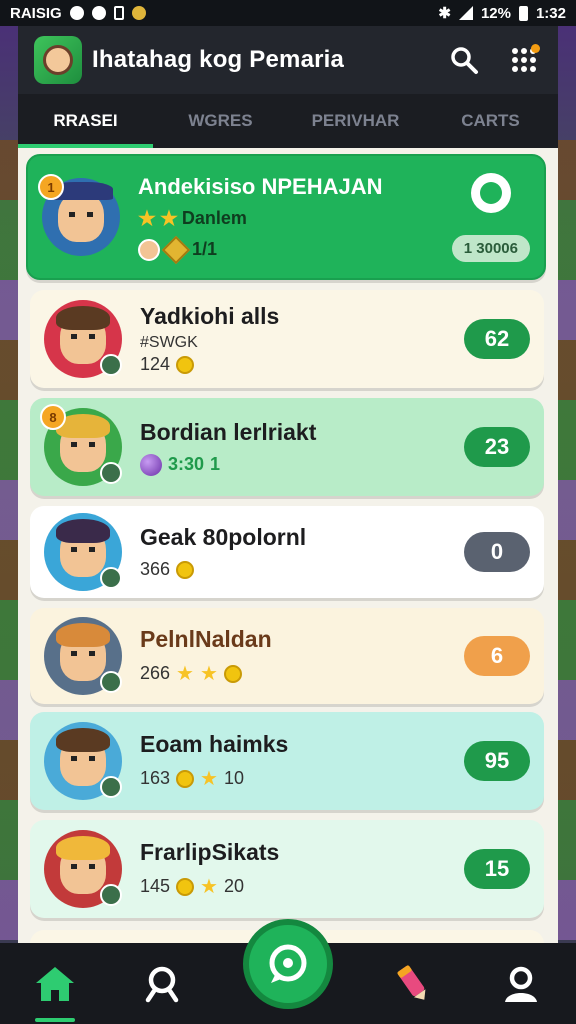 The height and width of the screenshot is (1024, 576). What do you see at coordinates (497, 761) in the screenshot?
I see `score-badge: 95` at bounding box center [497, 761].